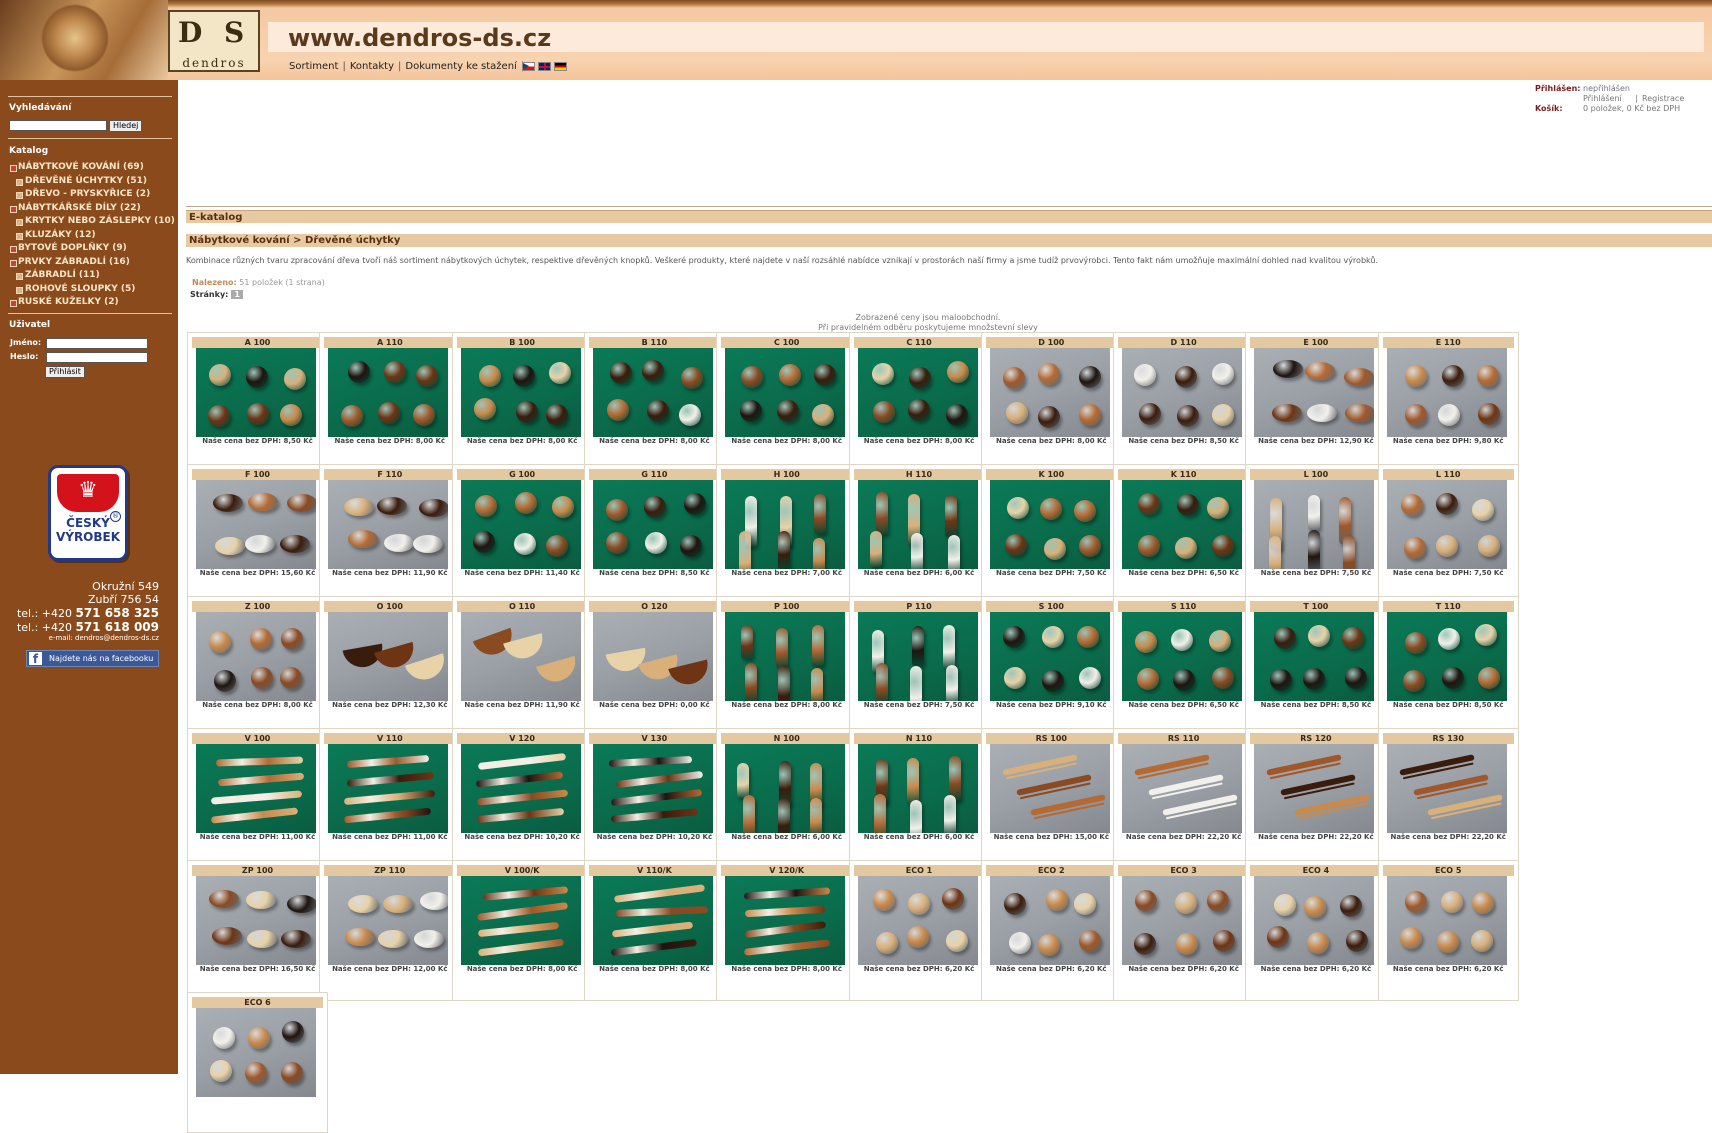 The image size is (1712, 1133). Describe the element at coordinates (1602, 99) in the screenshot. I see `login-link: Přihlášení` at that location.